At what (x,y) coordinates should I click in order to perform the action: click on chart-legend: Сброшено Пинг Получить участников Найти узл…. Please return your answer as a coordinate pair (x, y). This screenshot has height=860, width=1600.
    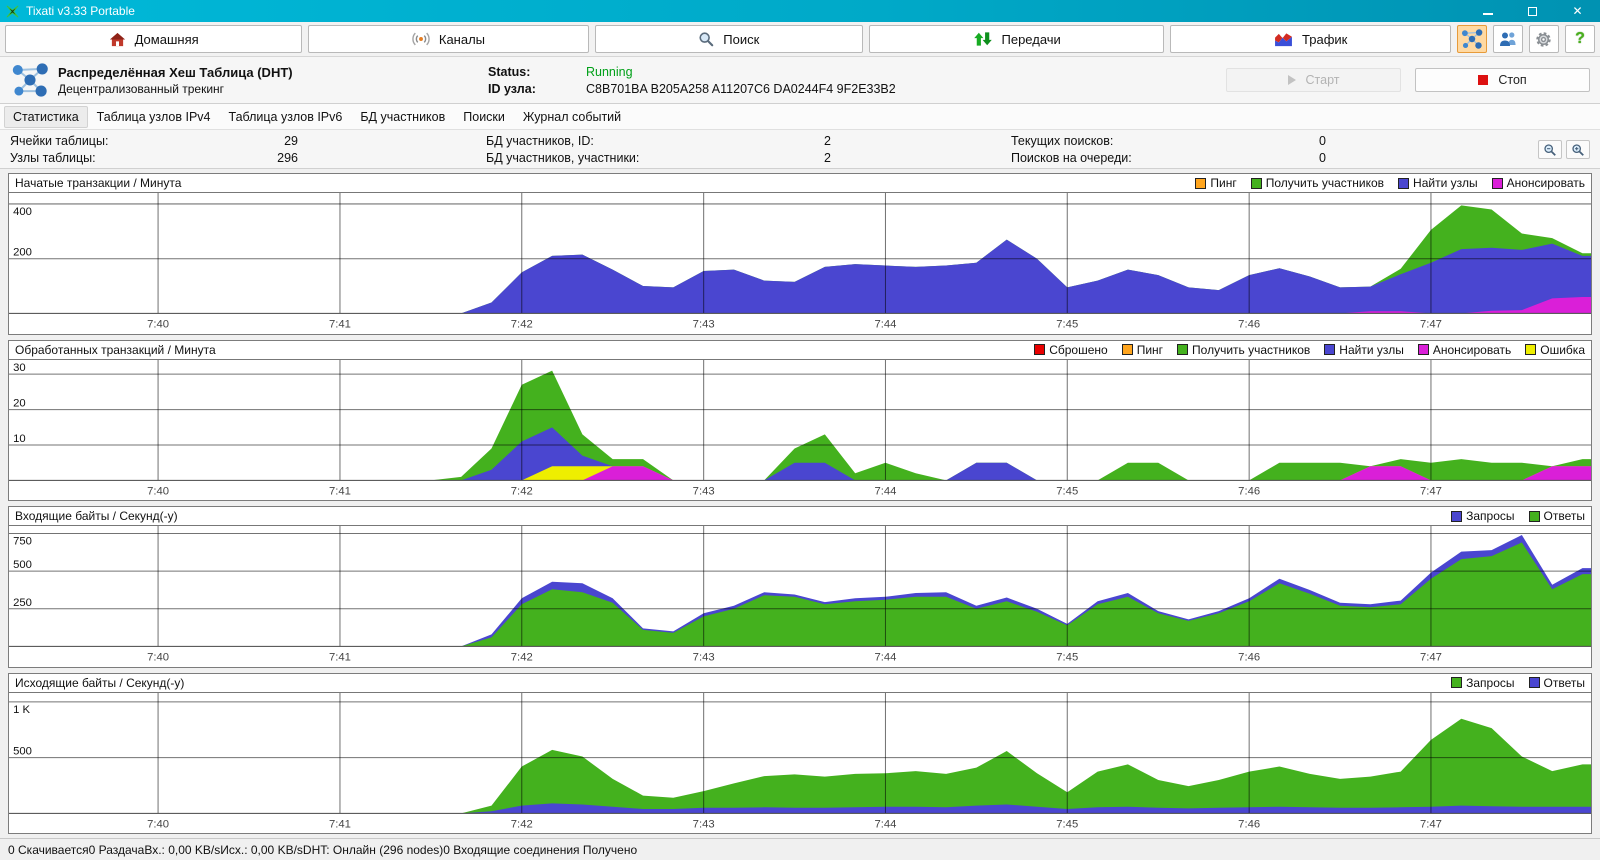
    Looking at the image, I should click on (1309, 350).